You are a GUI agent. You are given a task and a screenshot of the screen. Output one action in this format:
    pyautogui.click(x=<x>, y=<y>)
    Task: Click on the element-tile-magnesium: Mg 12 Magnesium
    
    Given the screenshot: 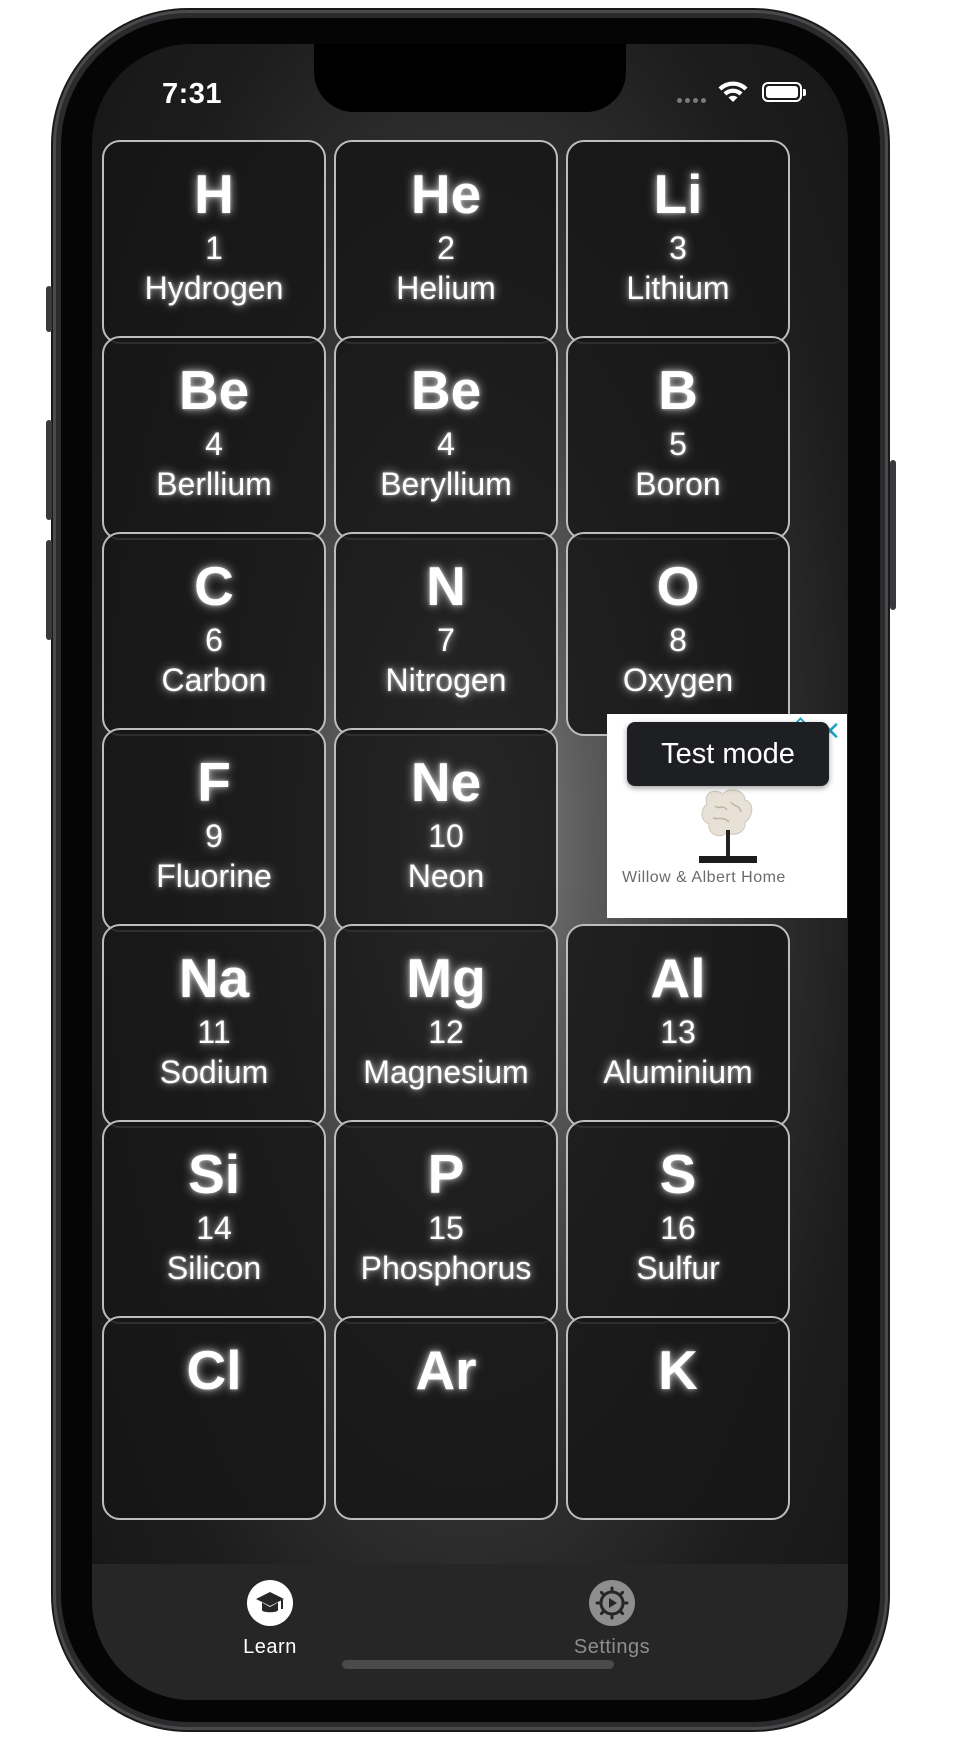 What is the action you would take?
    pyautogui.click(x=446, y=1026)
    